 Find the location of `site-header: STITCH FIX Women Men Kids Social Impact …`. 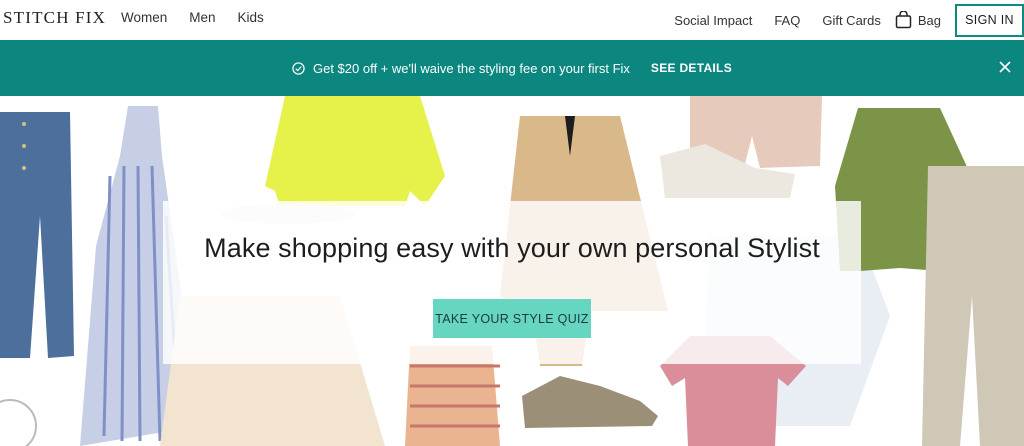

site-header: STITCH FIX Women Men Kids Social Impact … is located at coordinates (512, 20).